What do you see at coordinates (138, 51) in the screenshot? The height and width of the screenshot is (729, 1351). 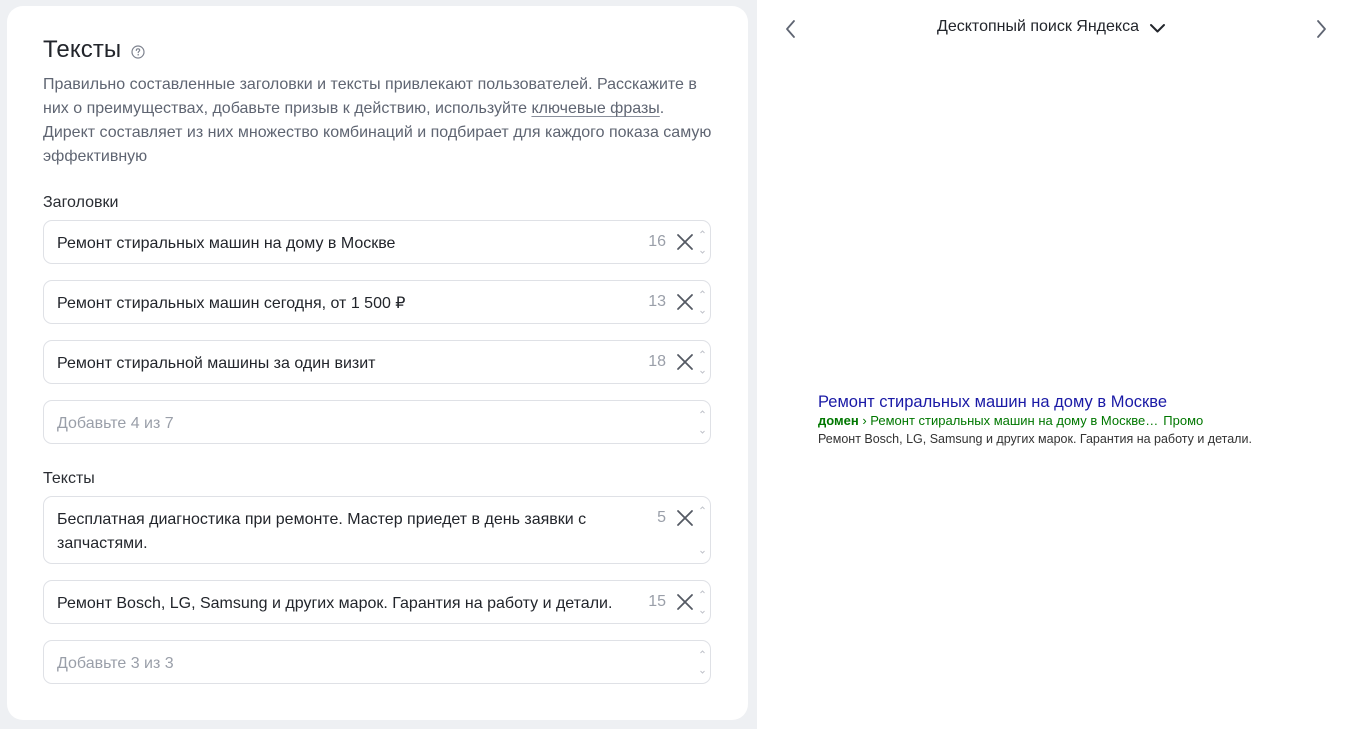 I see `help-icon` at bounding box center [138, 51].